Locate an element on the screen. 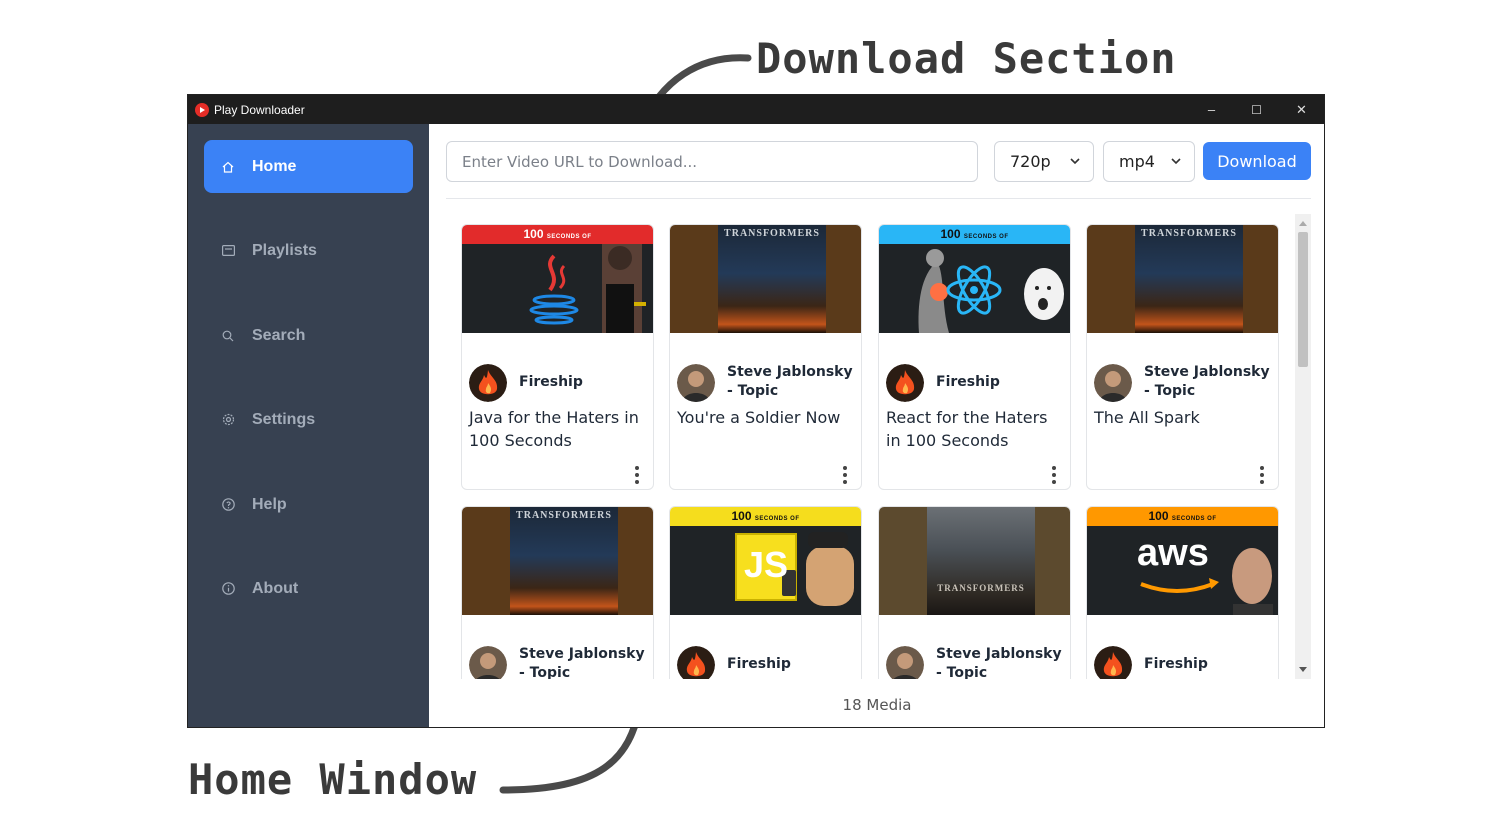  aws-logo-text: aws is located at coordinates (1173, 553).